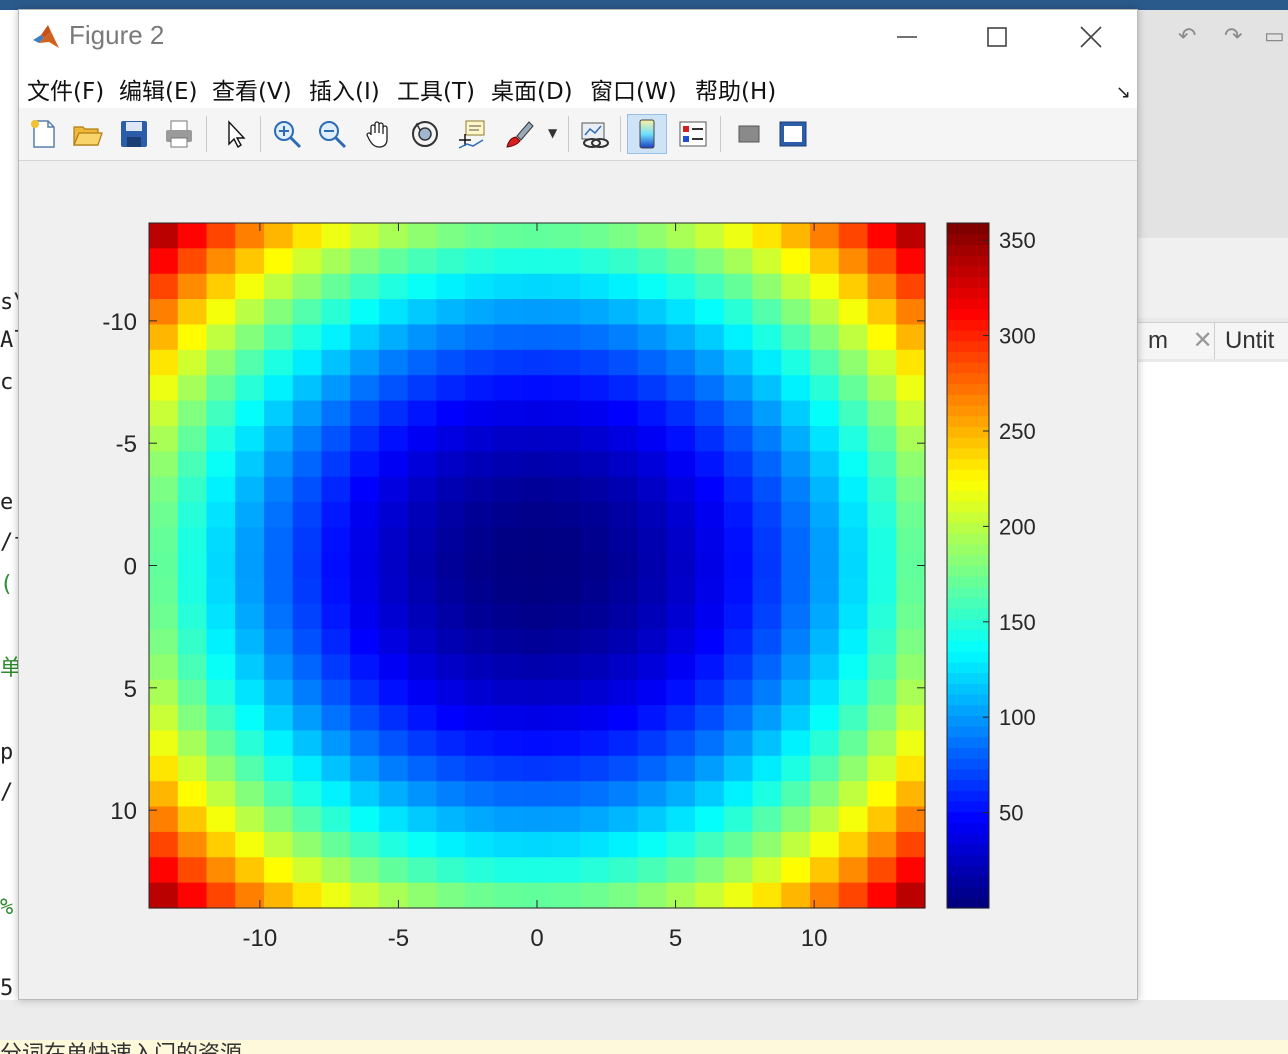 This screenshot has height=1054, width=1288. What do you see at coordinates (379, 134) in the screenshot?
I see `pan-button` at bounding box center [379, 134].